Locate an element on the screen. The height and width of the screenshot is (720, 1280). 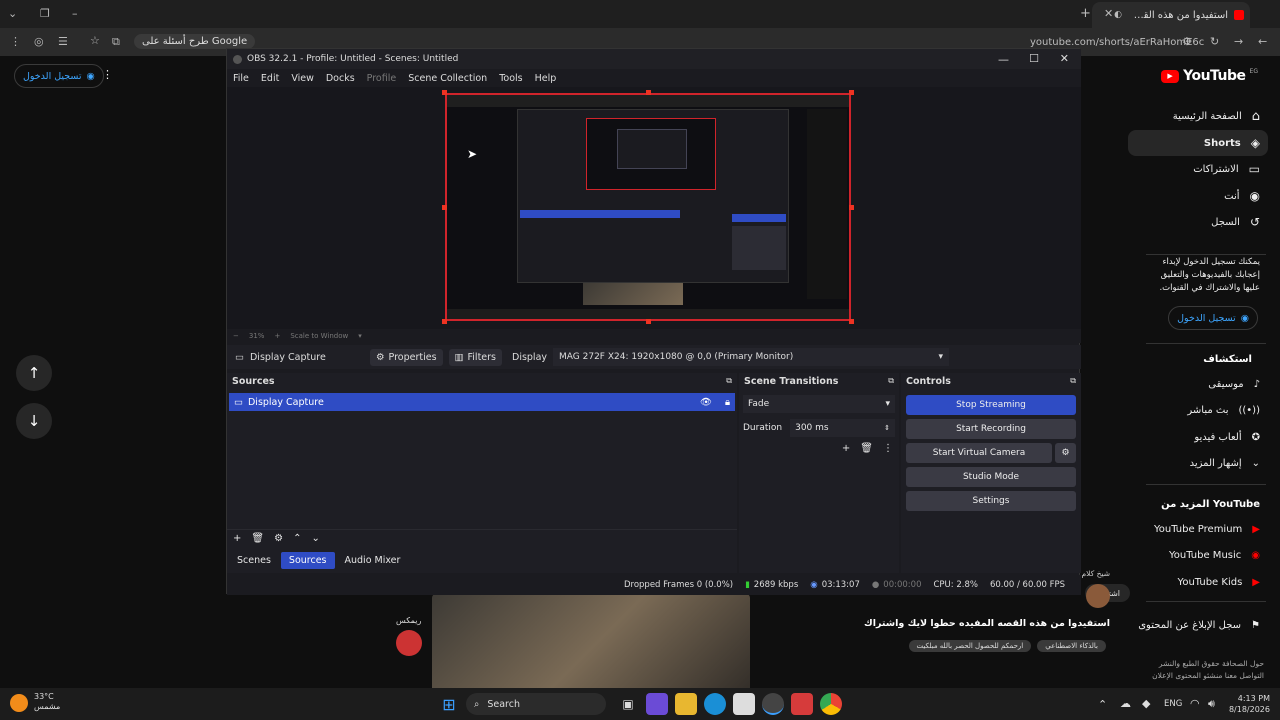
scale-dropdown-icon: ▾ is located at coordinates (360, 336).